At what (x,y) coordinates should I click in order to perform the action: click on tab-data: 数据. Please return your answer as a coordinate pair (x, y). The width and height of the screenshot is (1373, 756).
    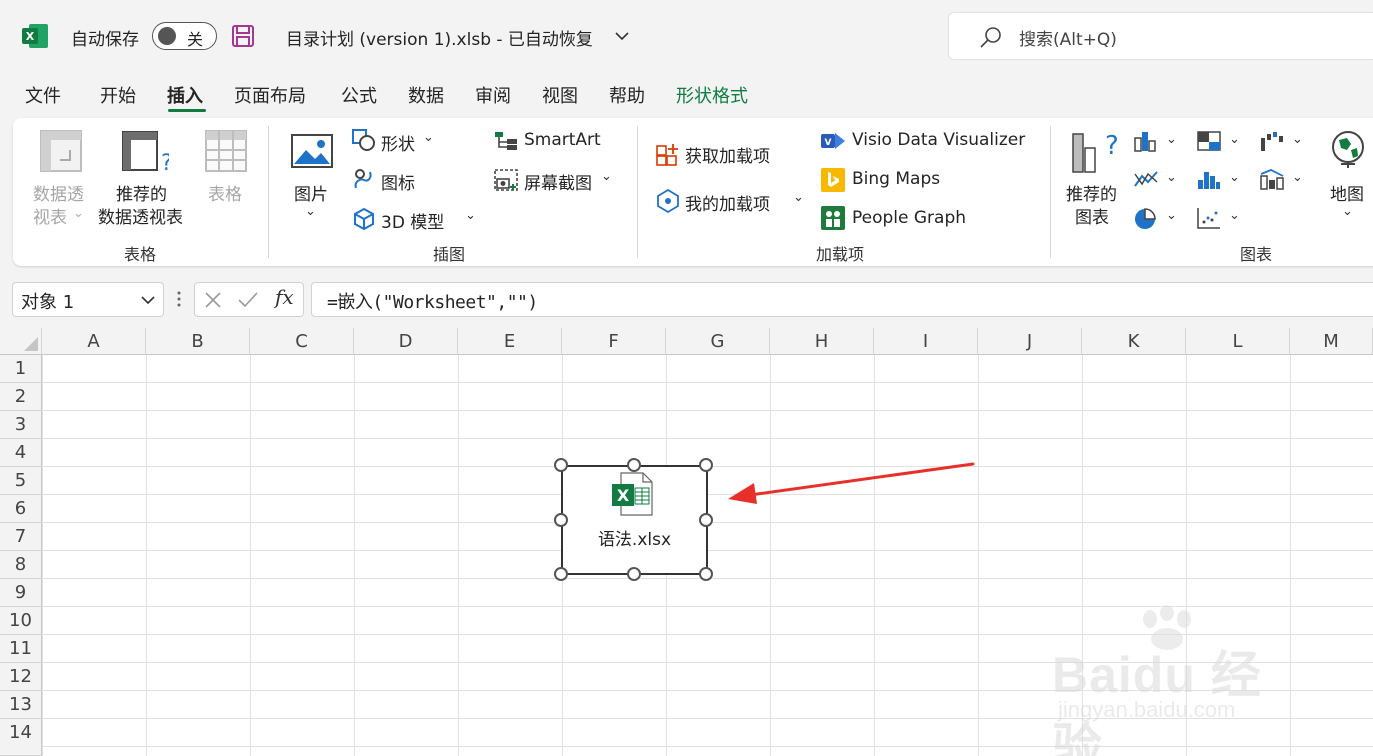
    Looking at the image, I should click on (426, 95).